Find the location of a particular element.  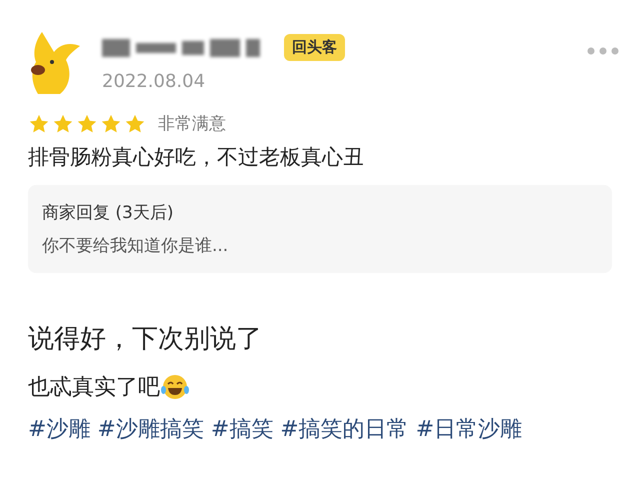

returning-customer-badge: 回头客 is located at coordinates (314, 47).